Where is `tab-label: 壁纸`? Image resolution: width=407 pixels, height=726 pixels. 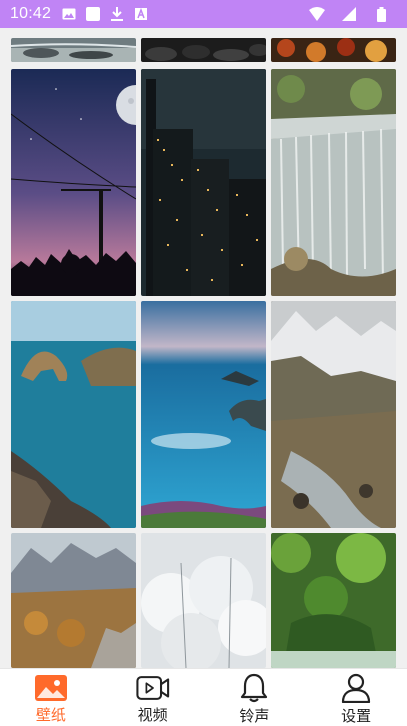
tab-label: 壁纸 is located at coordinates (50, 715).